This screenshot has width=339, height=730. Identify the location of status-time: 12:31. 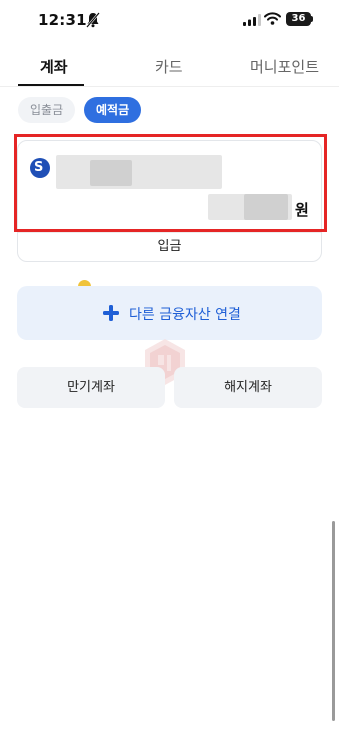
(62, 20).